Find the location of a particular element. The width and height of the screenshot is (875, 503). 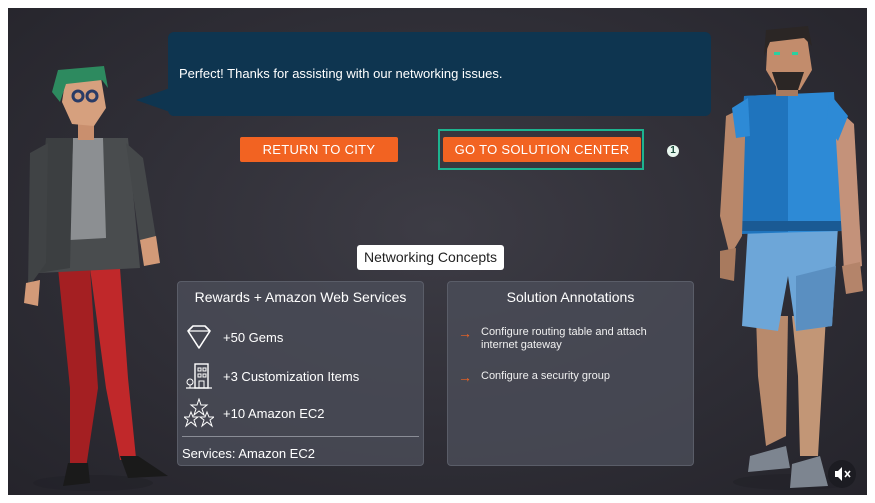

rewards-divider is located at coordinates (300, 436).